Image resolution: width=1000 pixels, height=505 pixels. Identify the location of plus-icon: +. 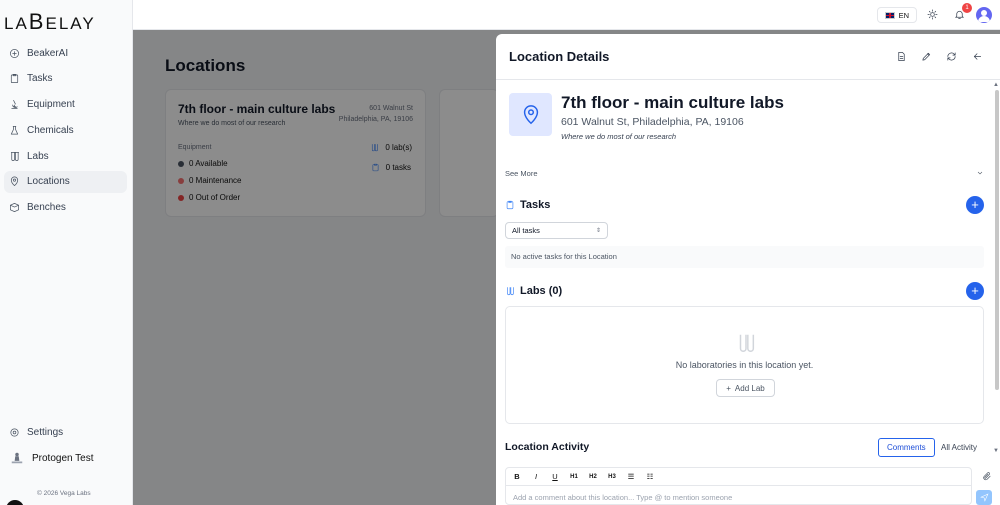
(728, 388).